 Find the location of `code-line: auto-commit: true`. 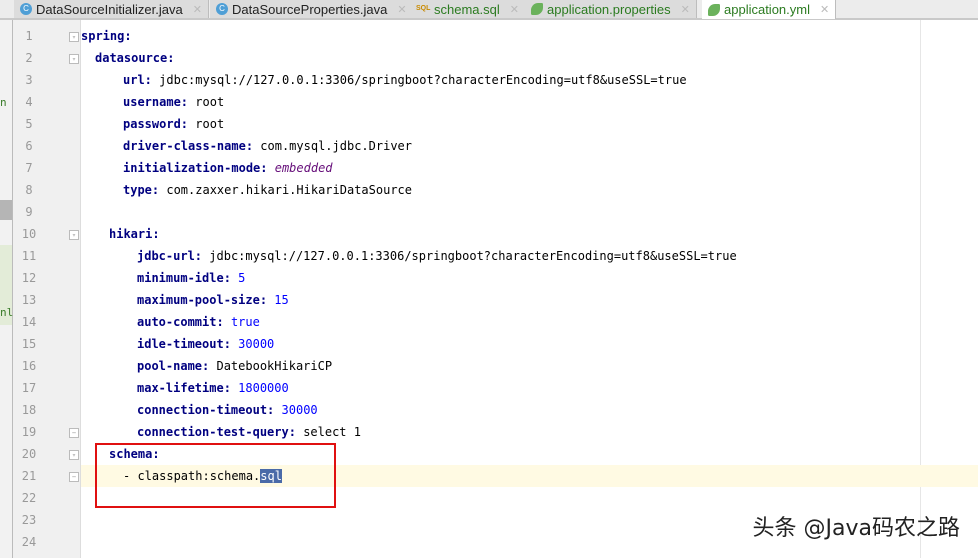

code-line: auto-commit: true is located at coordinates (529, 322).